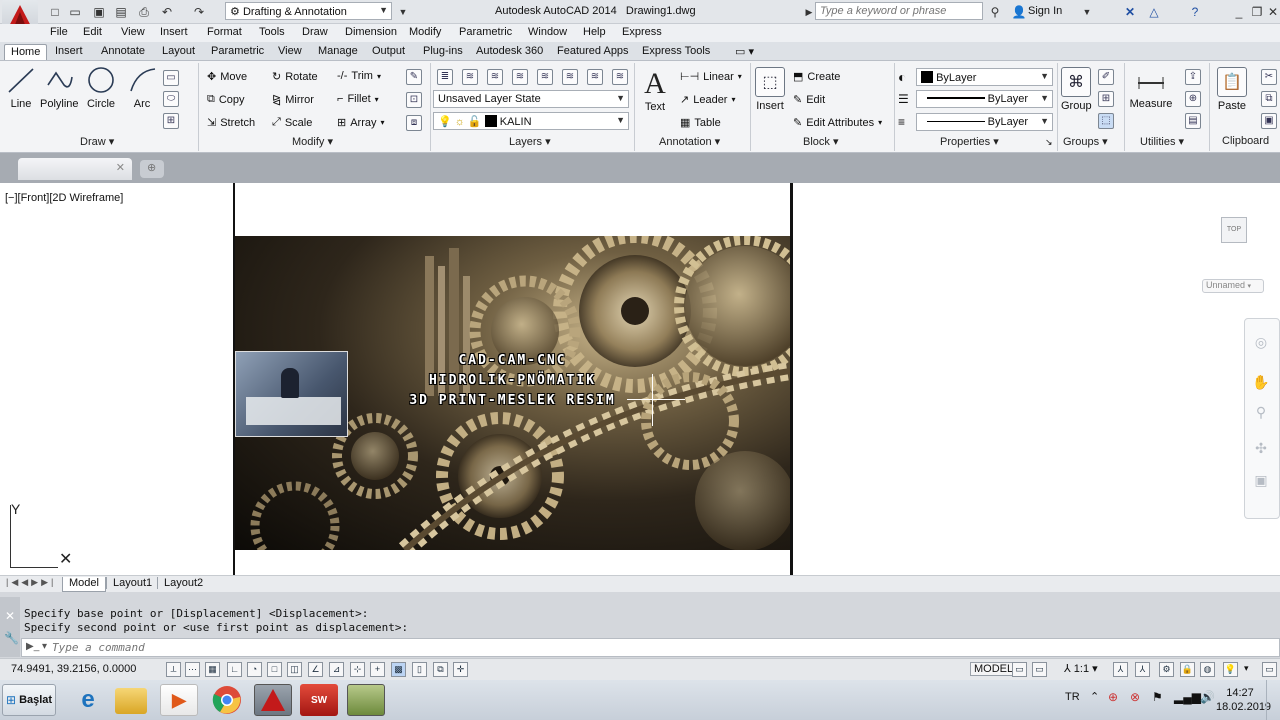 The width and height of the screenshot is (1280, 720). Describe the element at coordinates (99, 12) in the screenshot. I see `save-icon: ▣` at that location.